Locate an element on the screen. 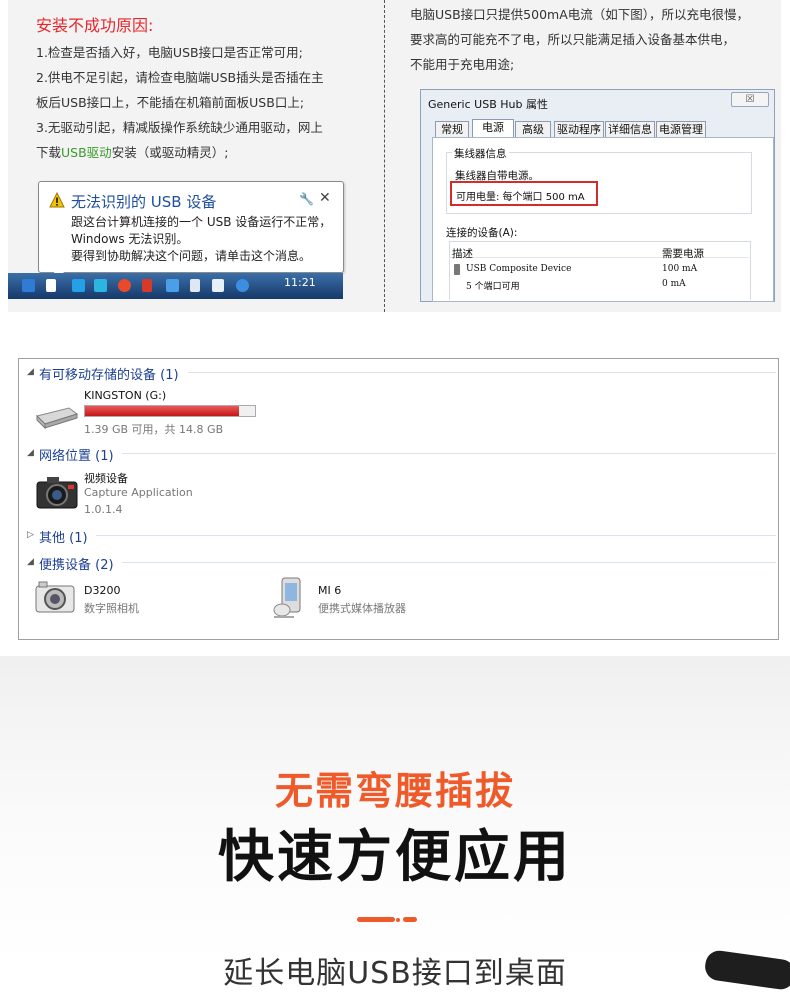 The height and width of the screenshot is (992, 790). col-required-power: 需要电源 is located at coordinates (683, 253).